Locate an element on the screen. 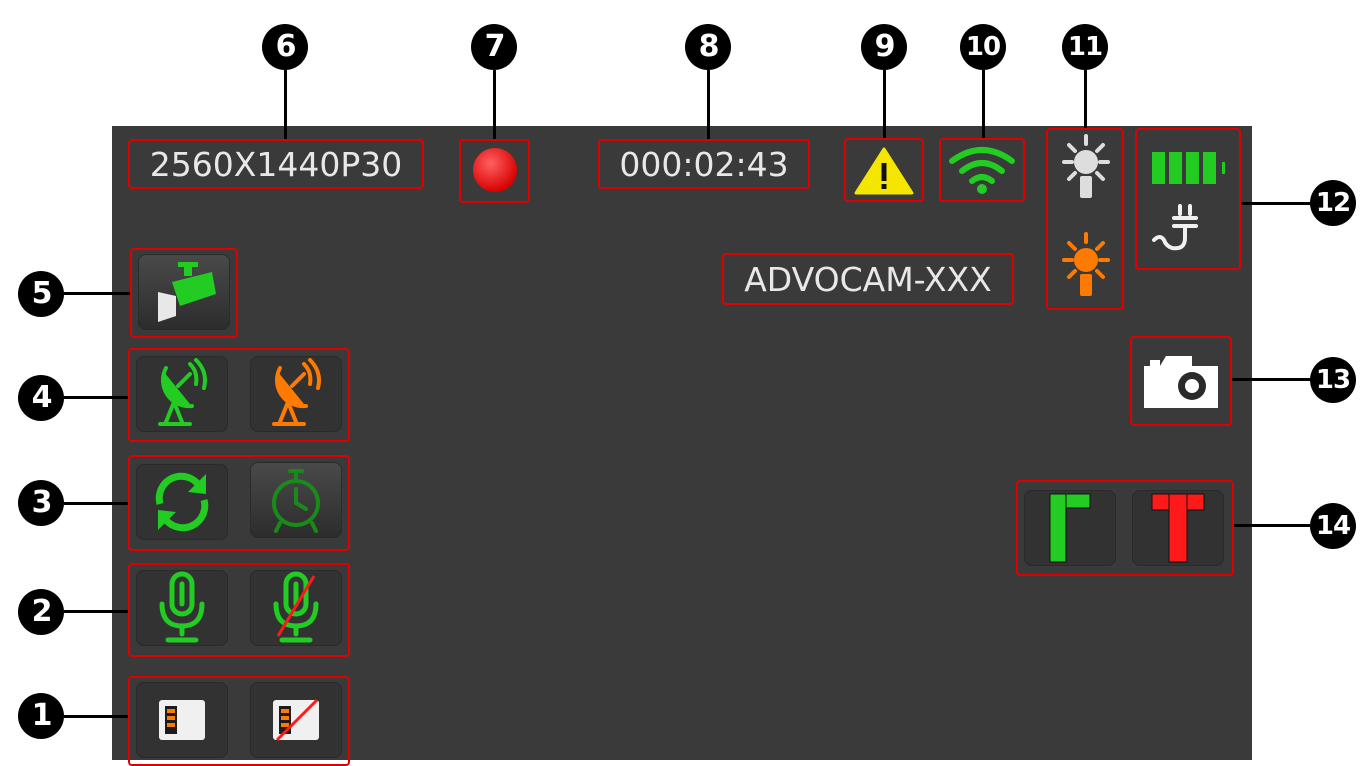 Image resolution: width=1366 pixels, height=766 pixels. microphone-muted-icon is located at coordinates (296, 607).